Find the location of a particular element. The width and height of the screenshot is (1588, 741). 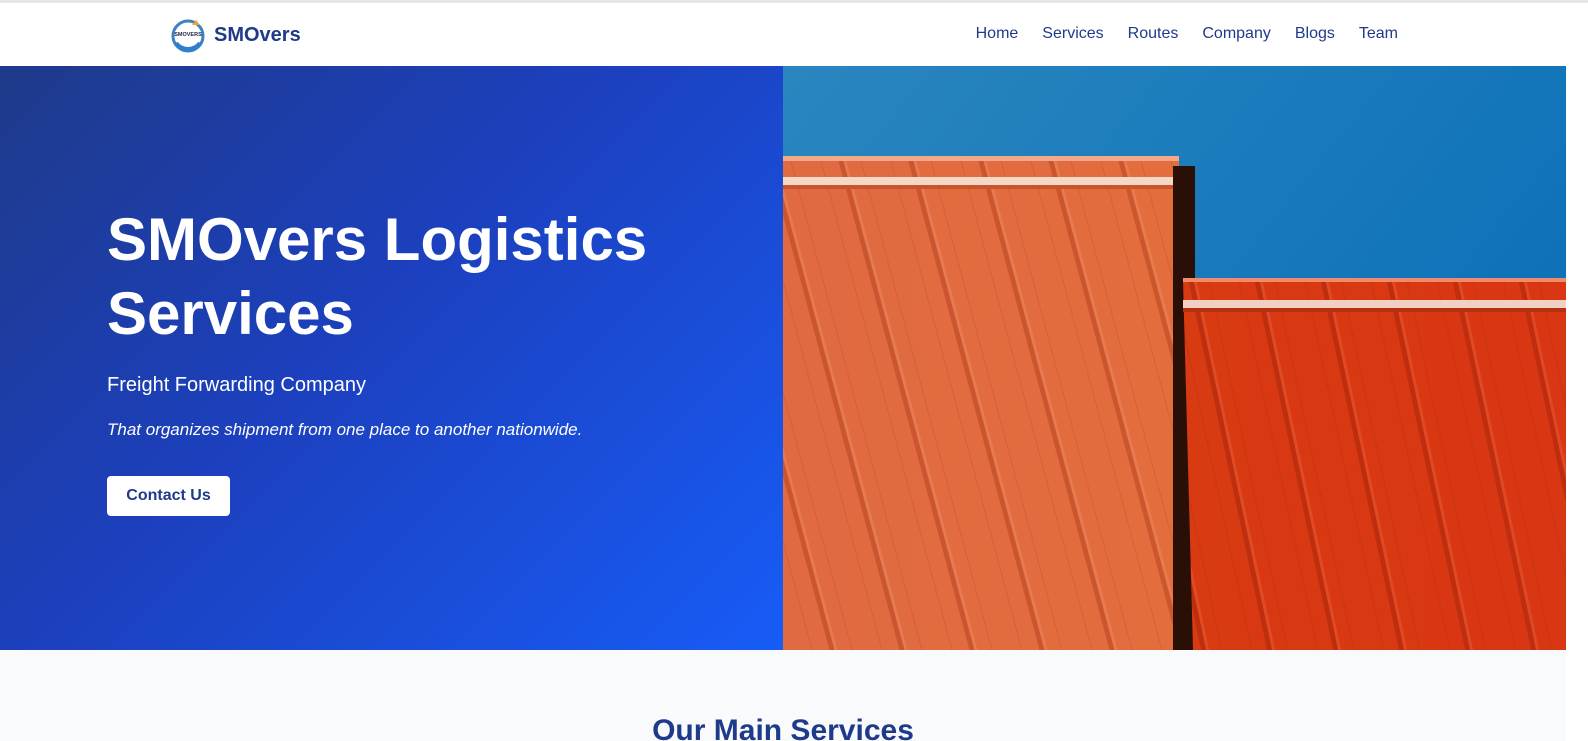

svg-text: SMOVERS is located at coordinates (188, 35).